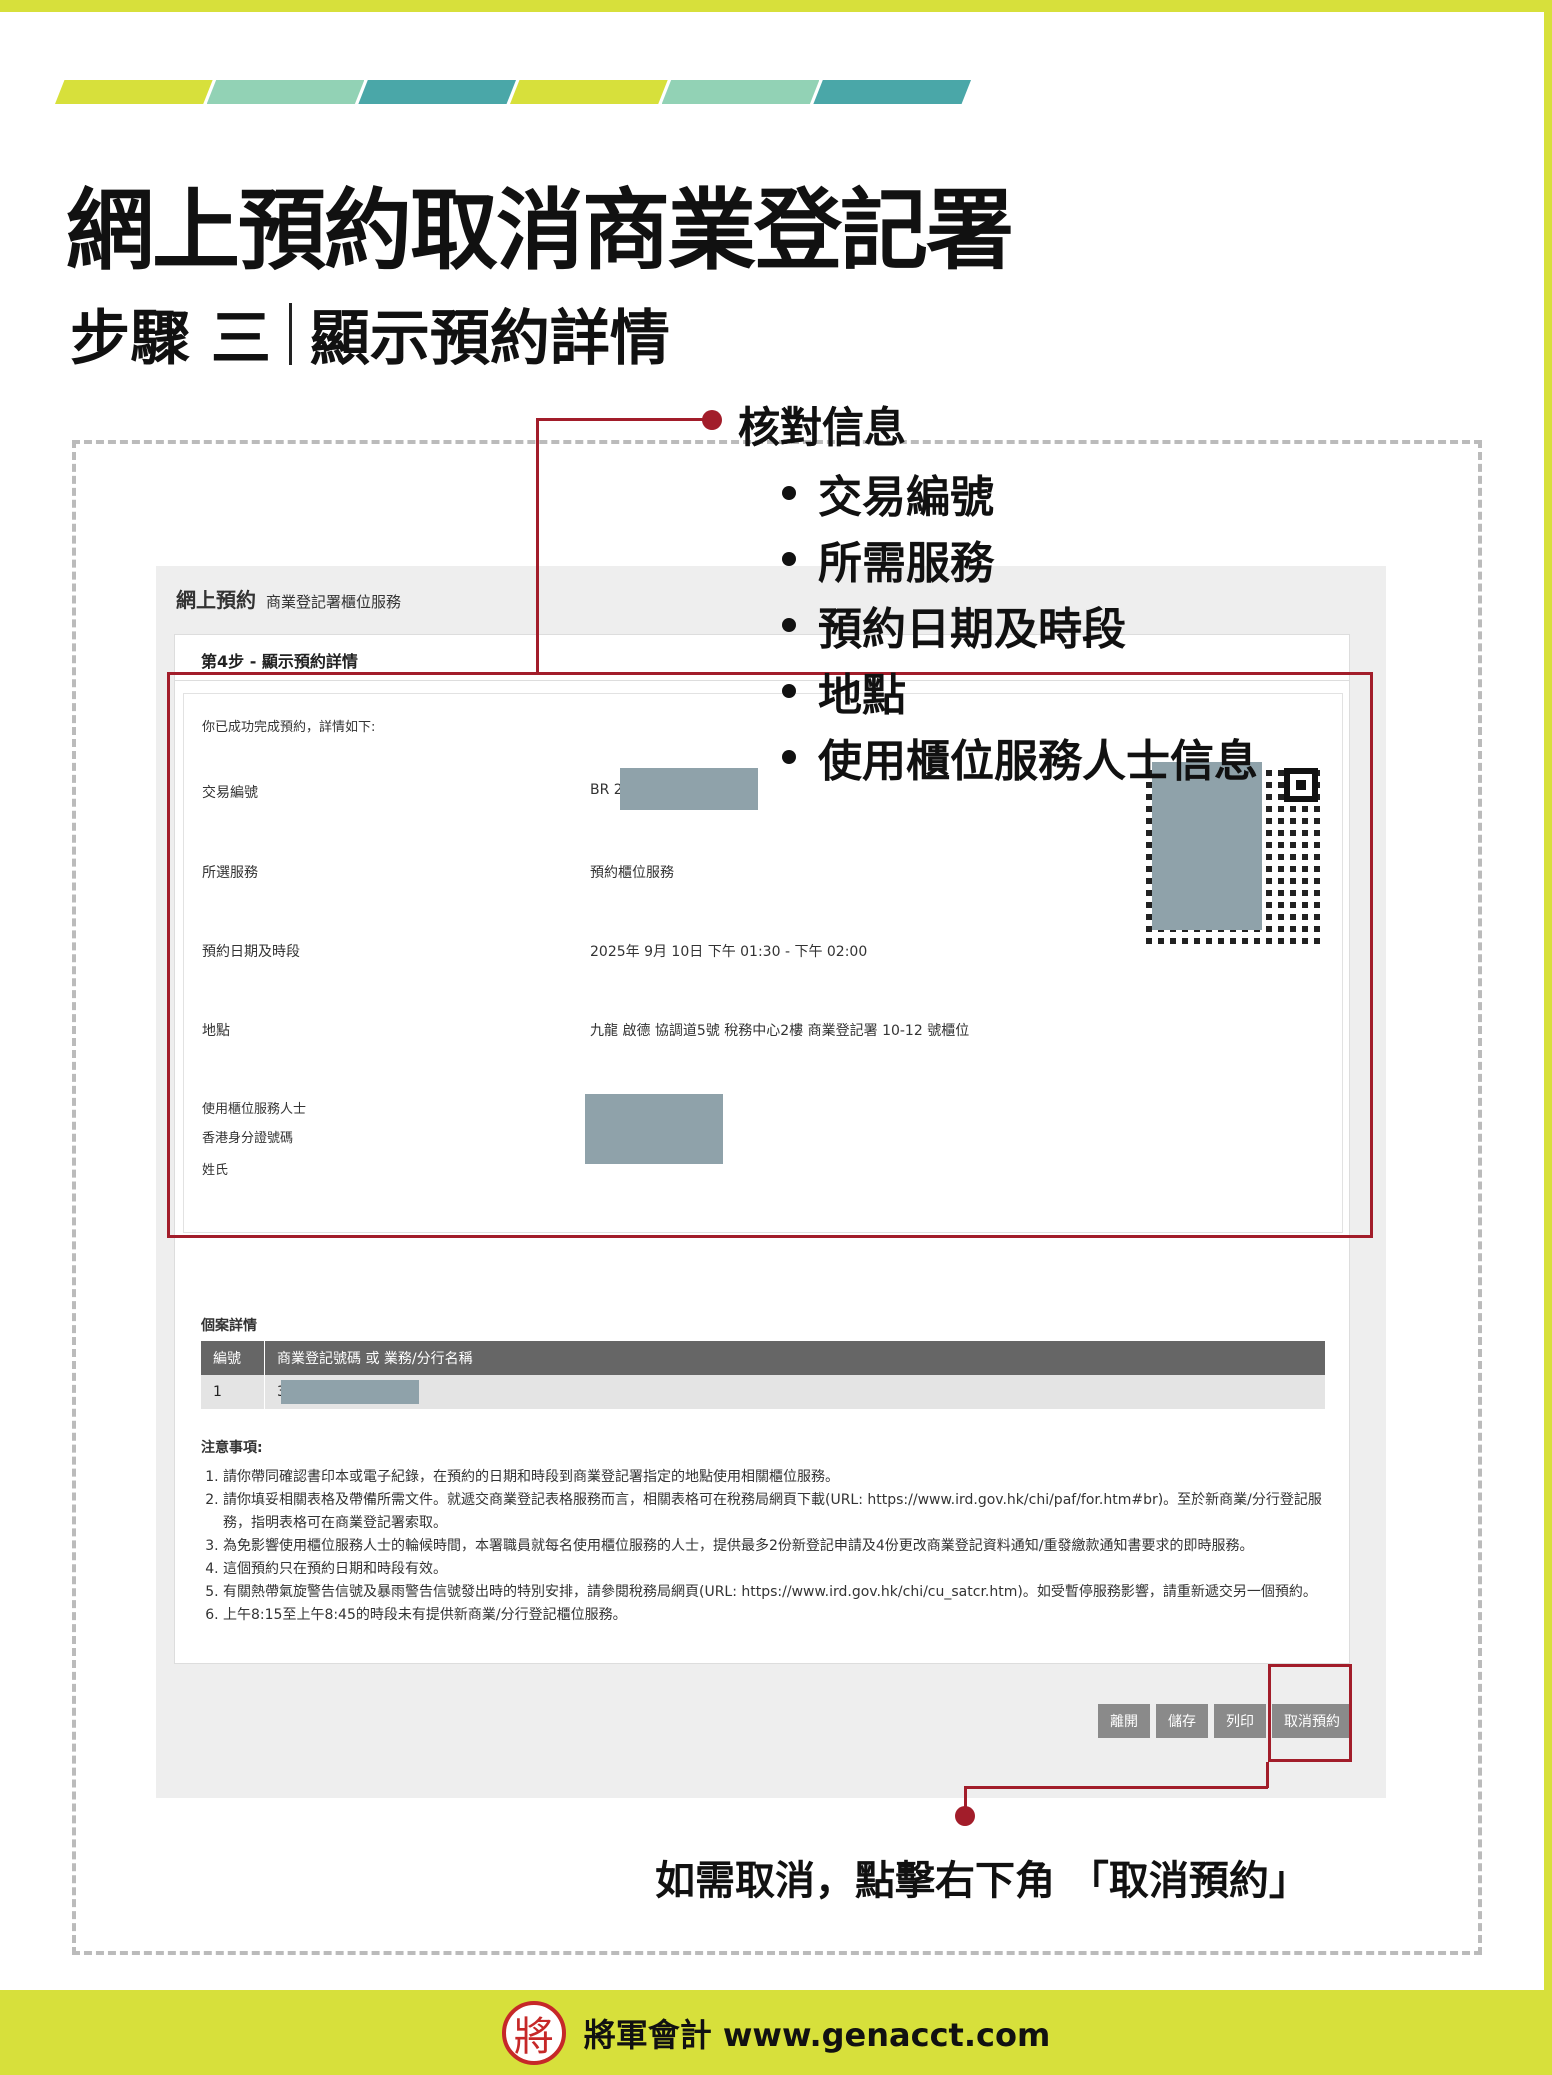 The image size is (1552, 2075). Describe the element at coordinates (1020, 691) in the screenshot. I see `check-info-item: 地點` at that location.